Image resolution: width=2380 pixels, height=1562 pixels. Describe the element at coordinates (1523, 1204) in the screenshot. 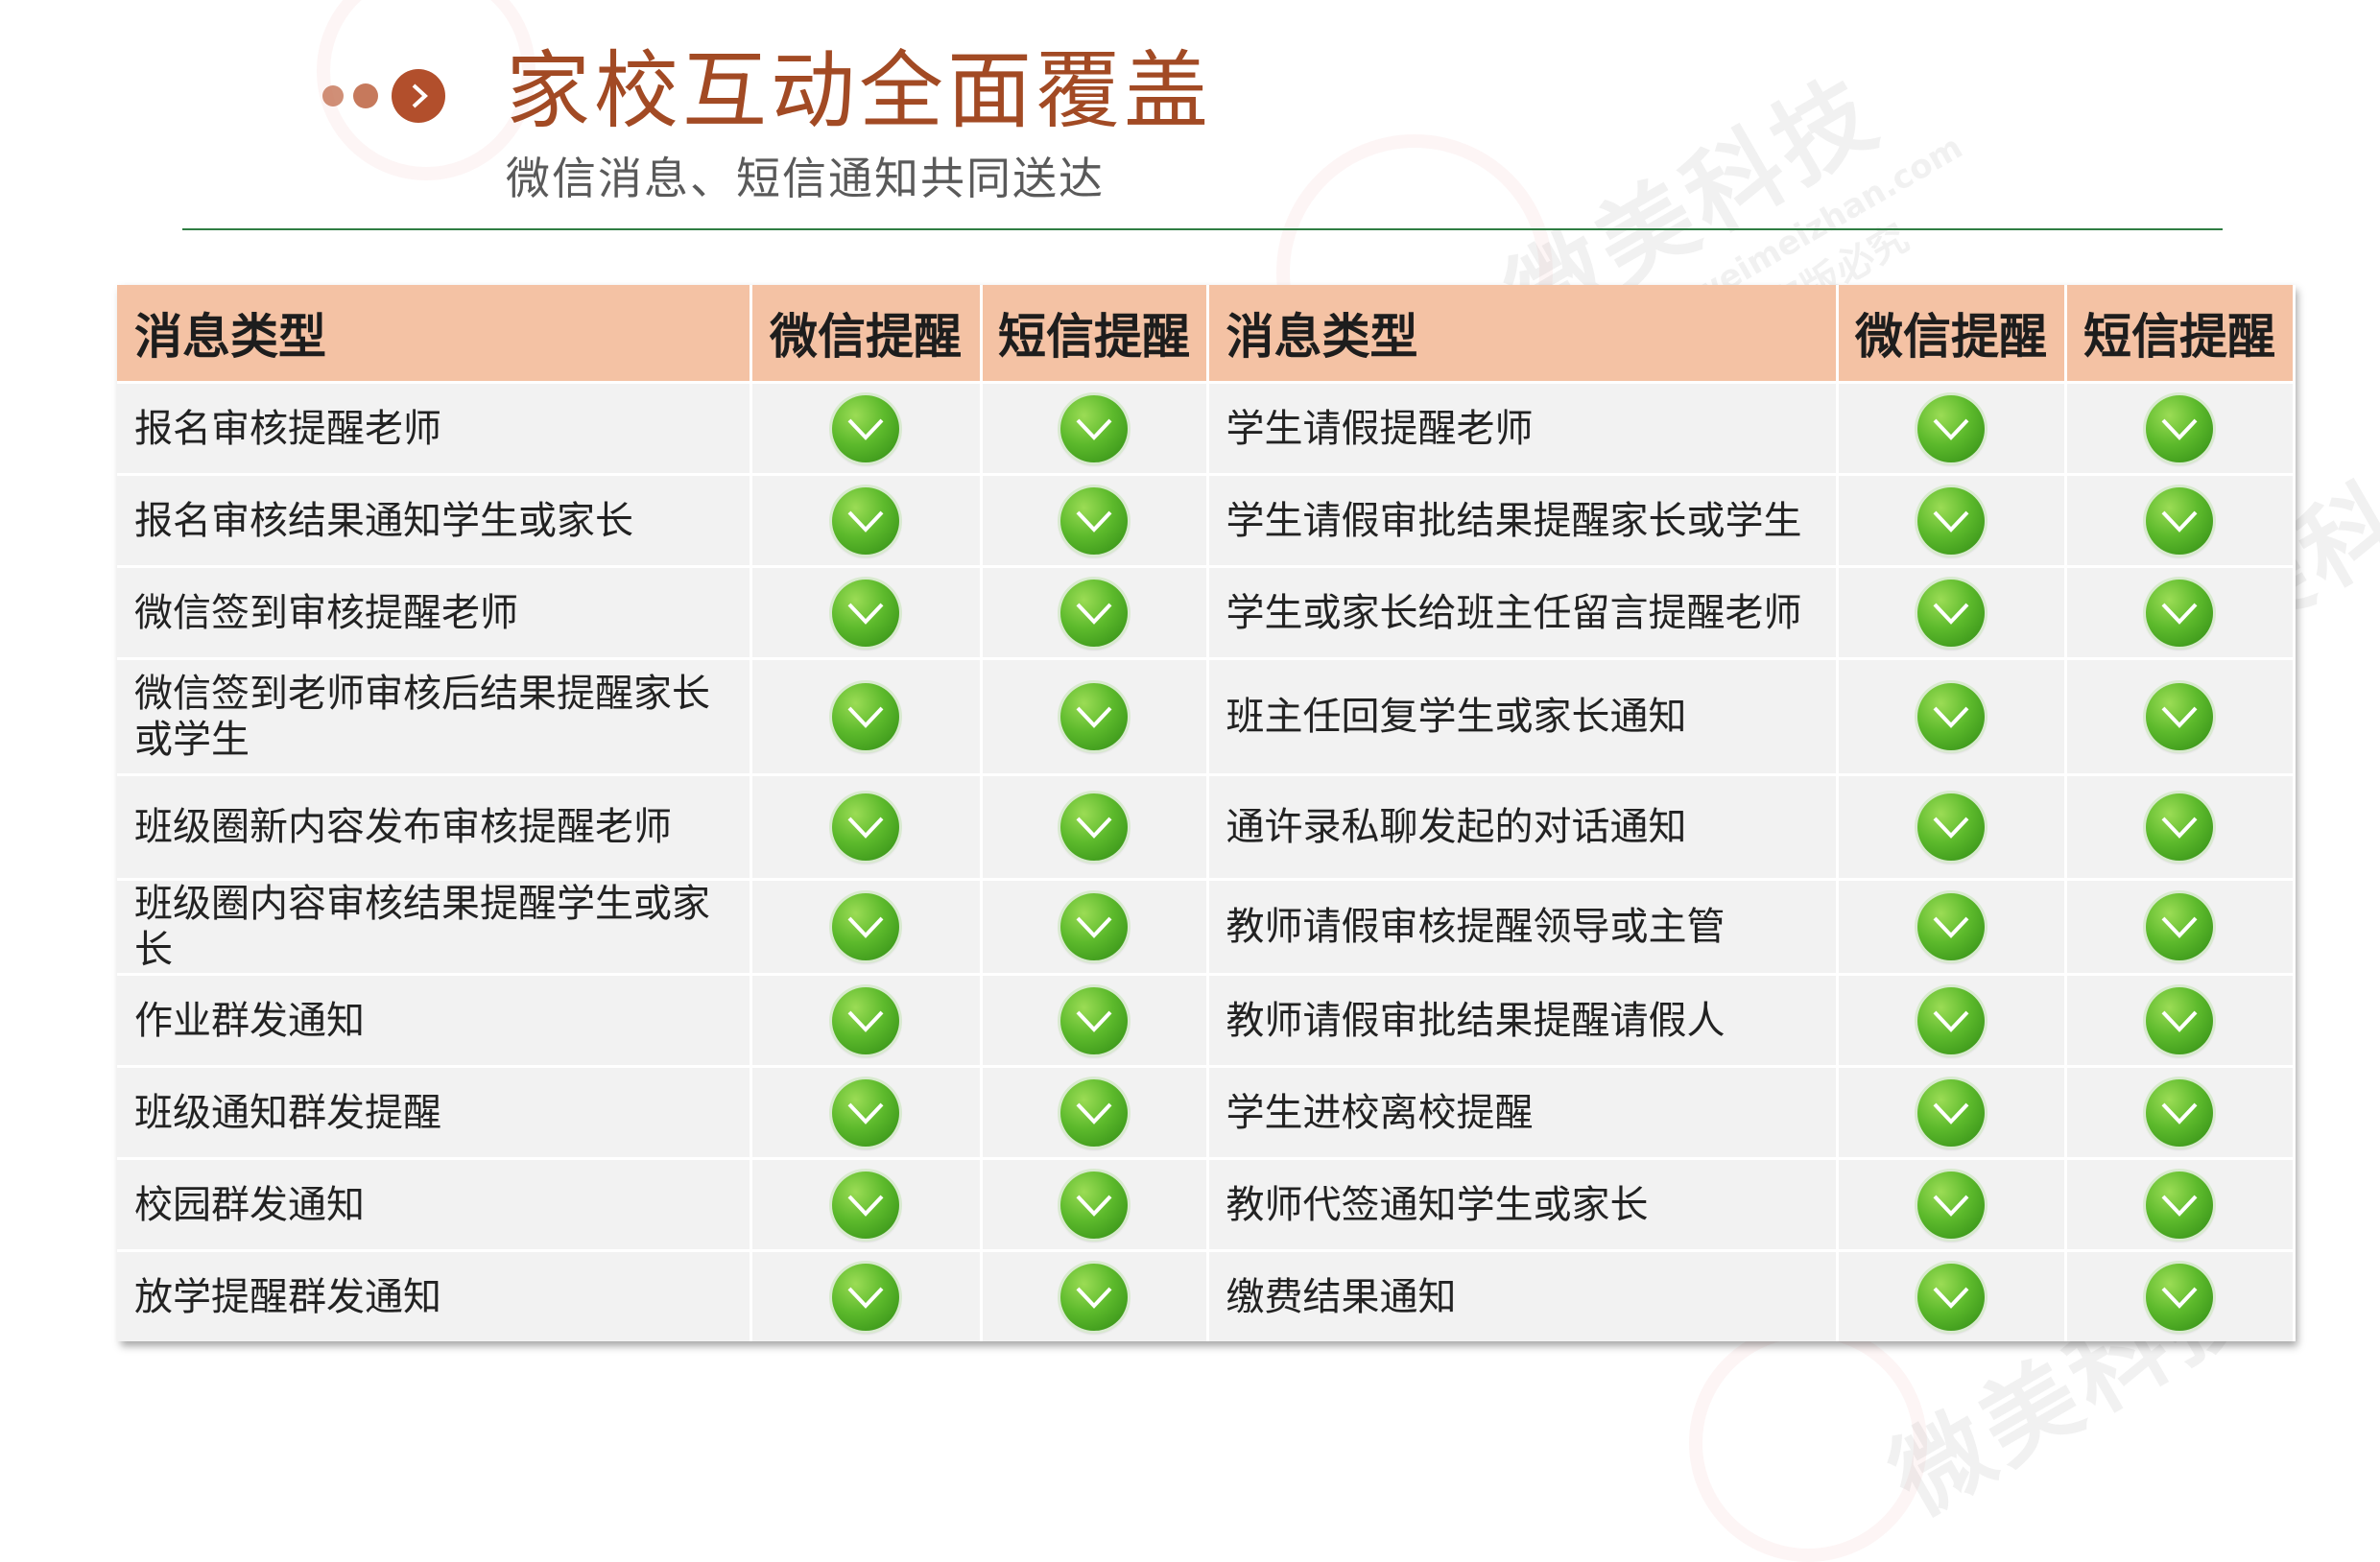

I see `message-type-cell: 教师代签通知学生或家长` at that location.